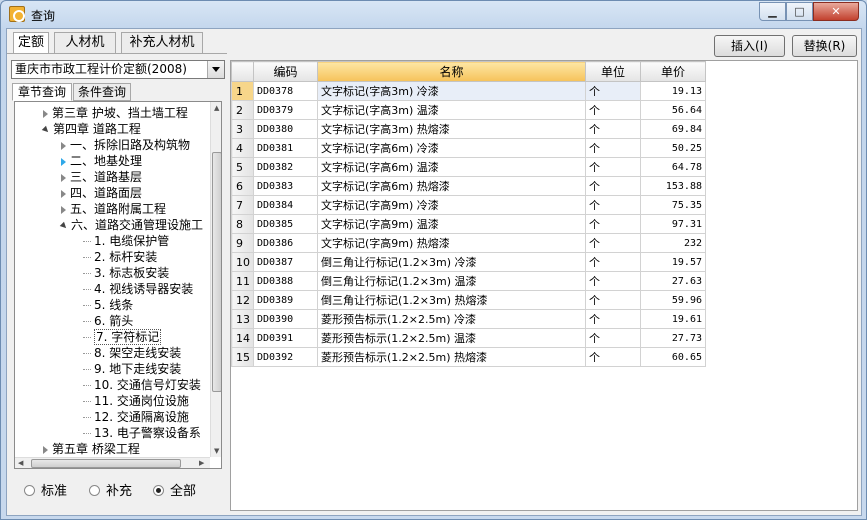  I want to click on row-number-cell: 1, so click(242, 91).